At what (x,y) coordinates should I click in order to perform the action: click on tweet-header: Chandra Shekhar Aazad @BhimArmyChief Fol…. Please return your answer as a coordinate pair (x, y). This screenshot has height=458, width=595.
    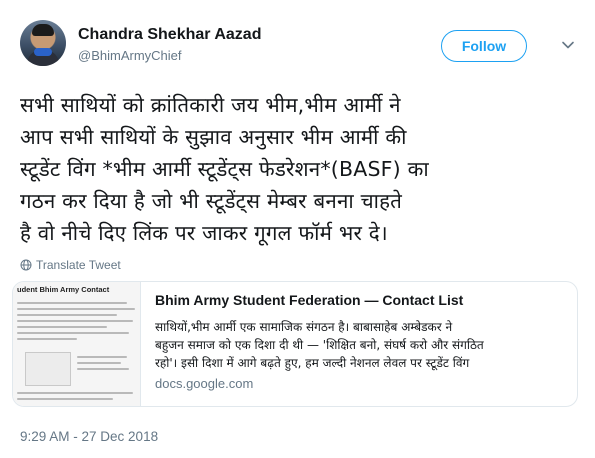
    Looking at the image, I should click on (300, 46).